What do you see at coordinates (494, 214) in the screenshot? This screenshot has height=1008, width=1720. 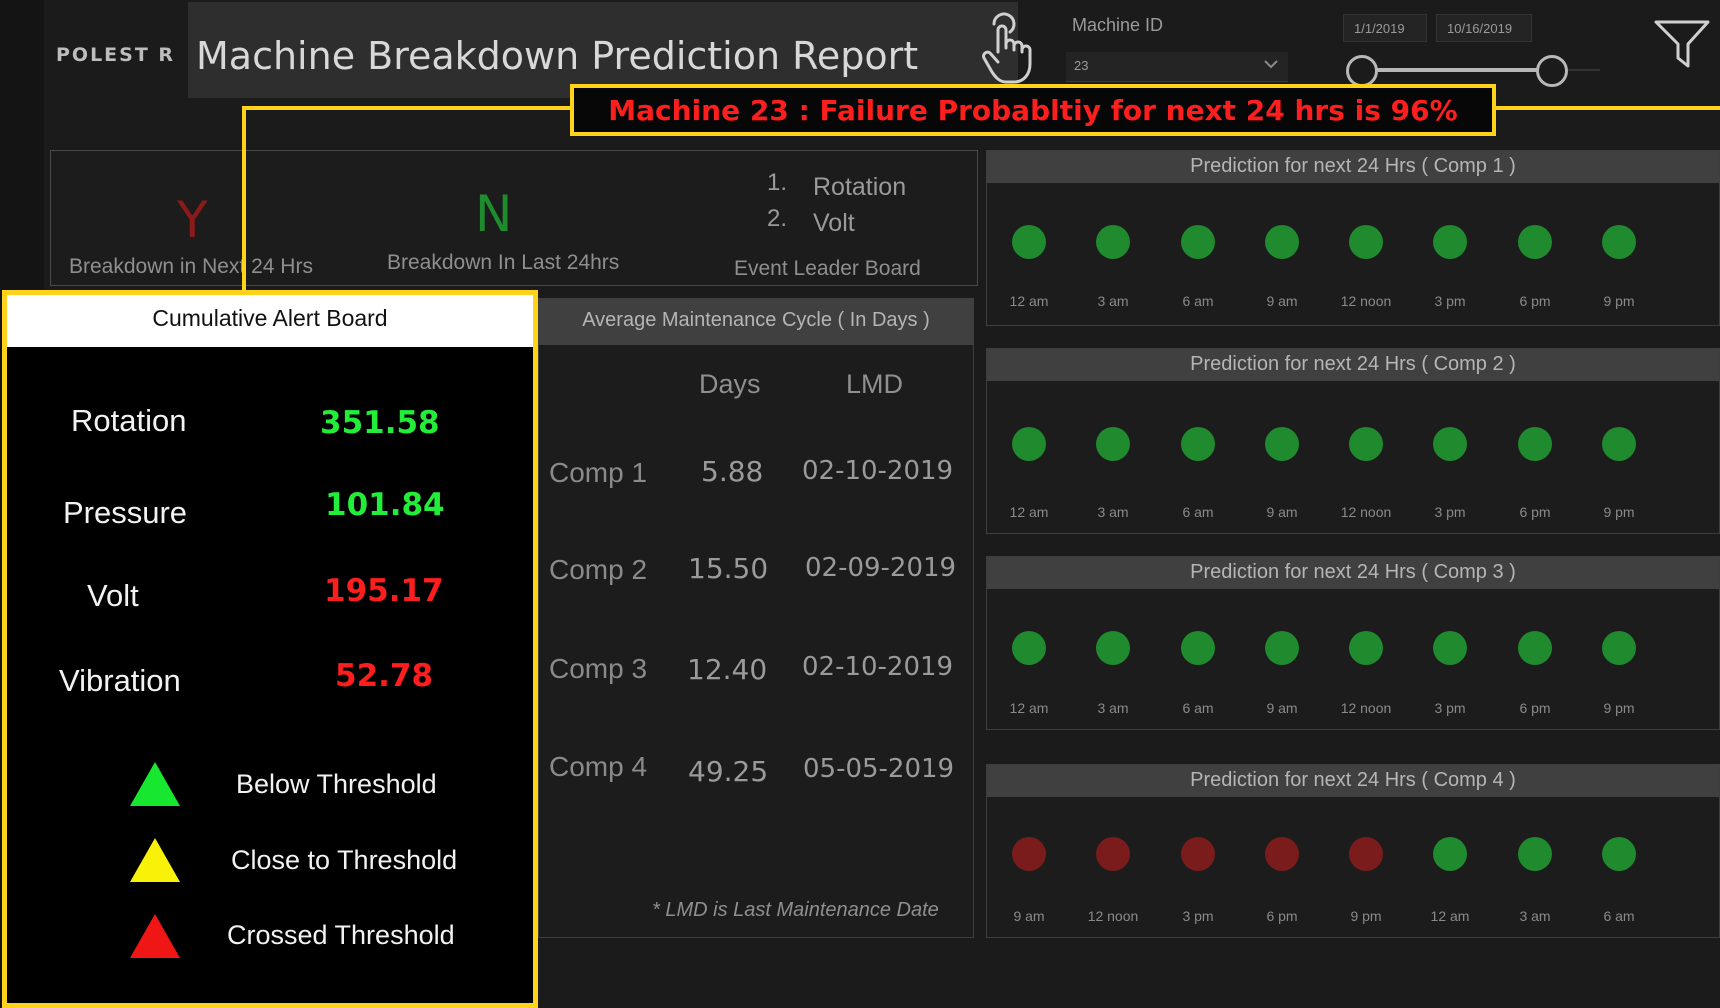 I see `breakdown-last-value: N` at bounding box center [494, 214].